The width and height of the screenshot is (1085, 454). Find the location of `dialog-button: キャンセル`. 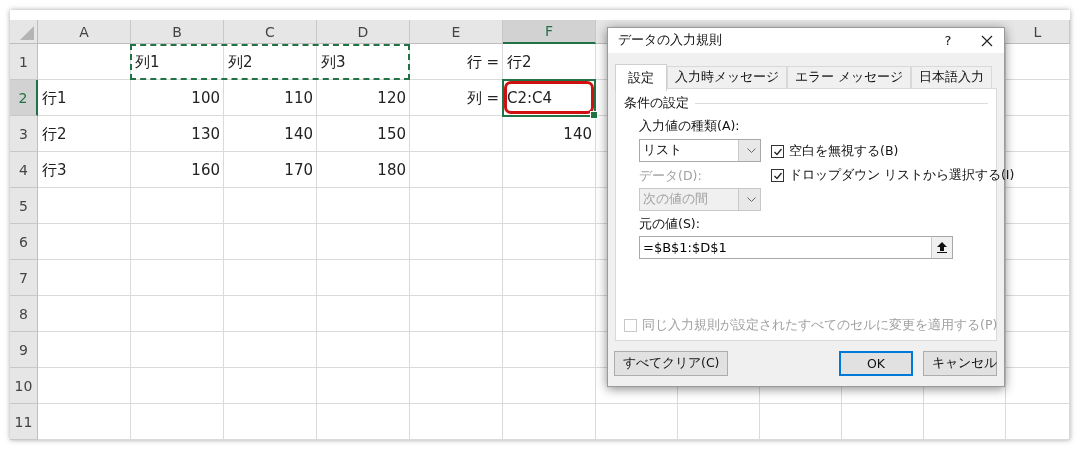

dialog-button: キャンセル is located at coordinates (960, 363).